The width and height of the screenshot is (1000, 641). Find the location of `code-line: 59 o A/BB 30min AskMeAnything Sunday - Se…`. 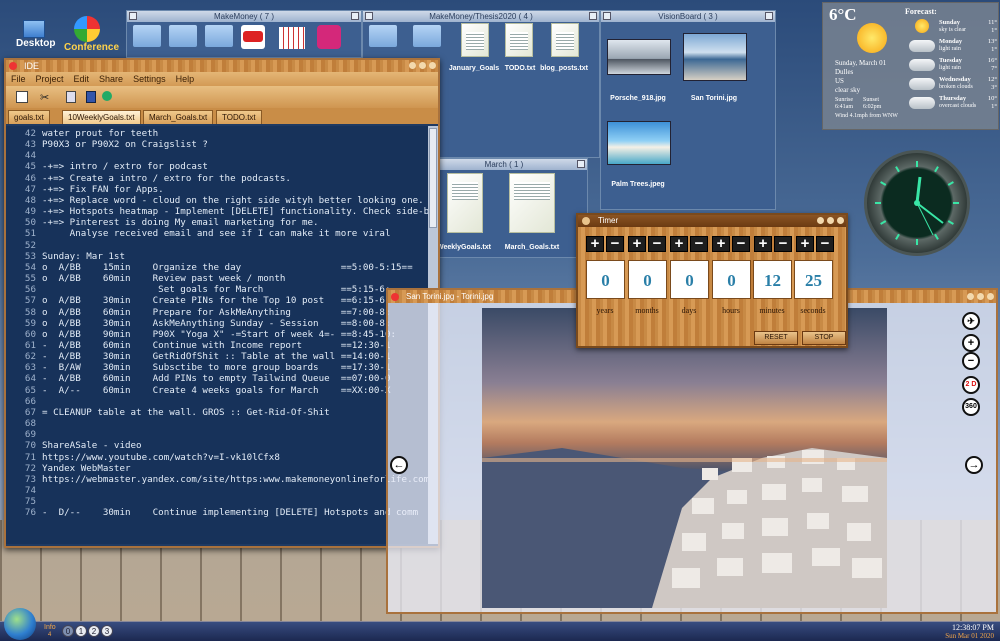

code-line: 59 o A/BB 30min AskMeAnything Sunday - Se… is located at coordinates (218, 323).